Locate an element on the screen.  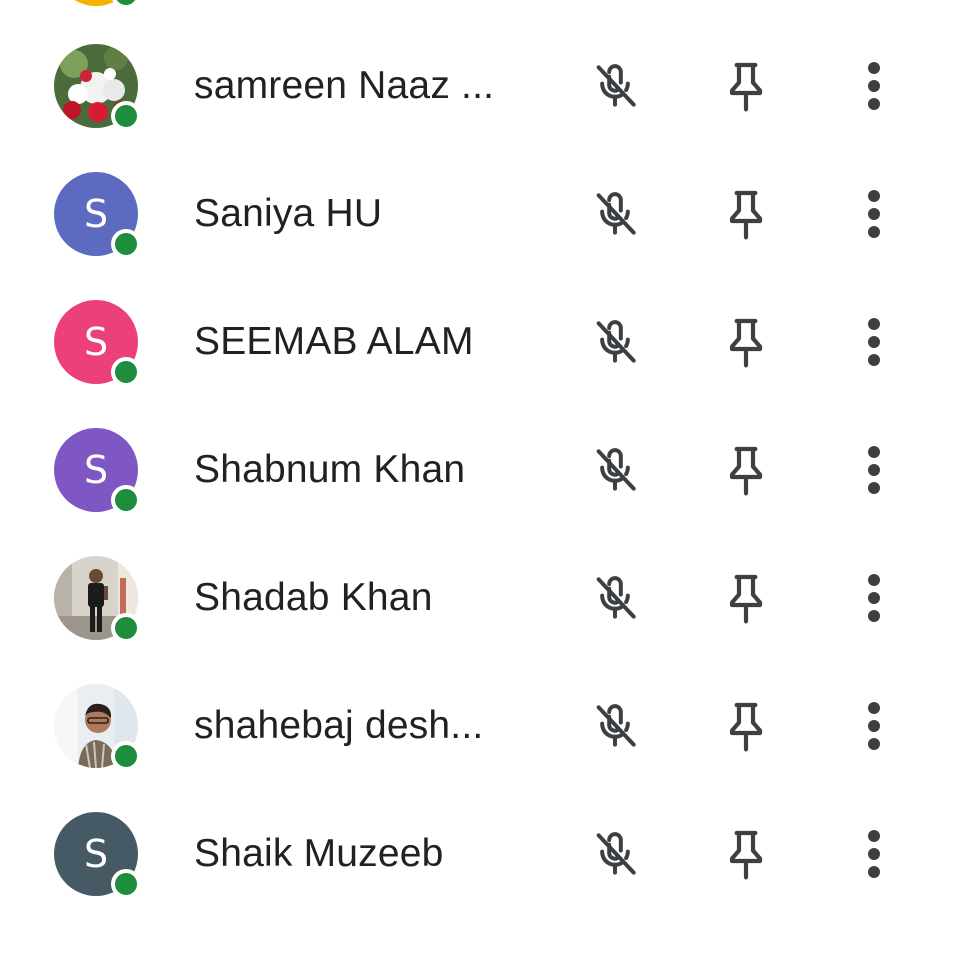
participant-name: SEEMAB ALAM is located at coordinates (334, 341).